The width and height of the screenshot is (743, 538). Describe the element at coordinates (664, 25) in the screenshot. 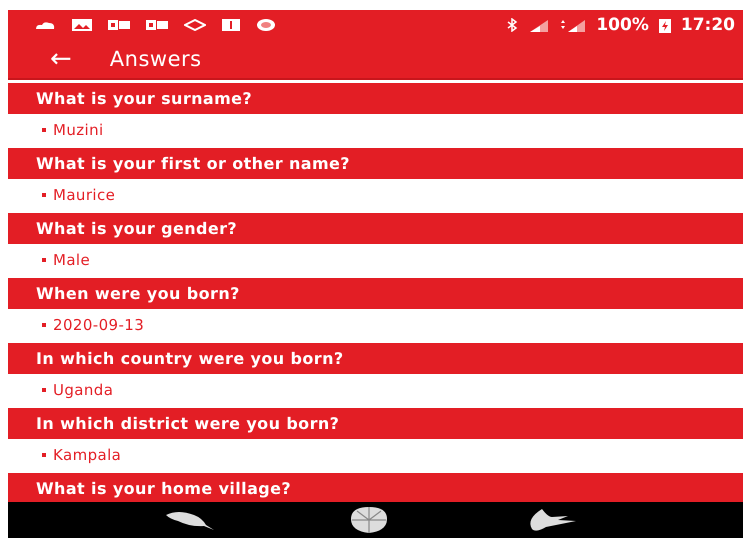

I see `battery-icon` at that location.